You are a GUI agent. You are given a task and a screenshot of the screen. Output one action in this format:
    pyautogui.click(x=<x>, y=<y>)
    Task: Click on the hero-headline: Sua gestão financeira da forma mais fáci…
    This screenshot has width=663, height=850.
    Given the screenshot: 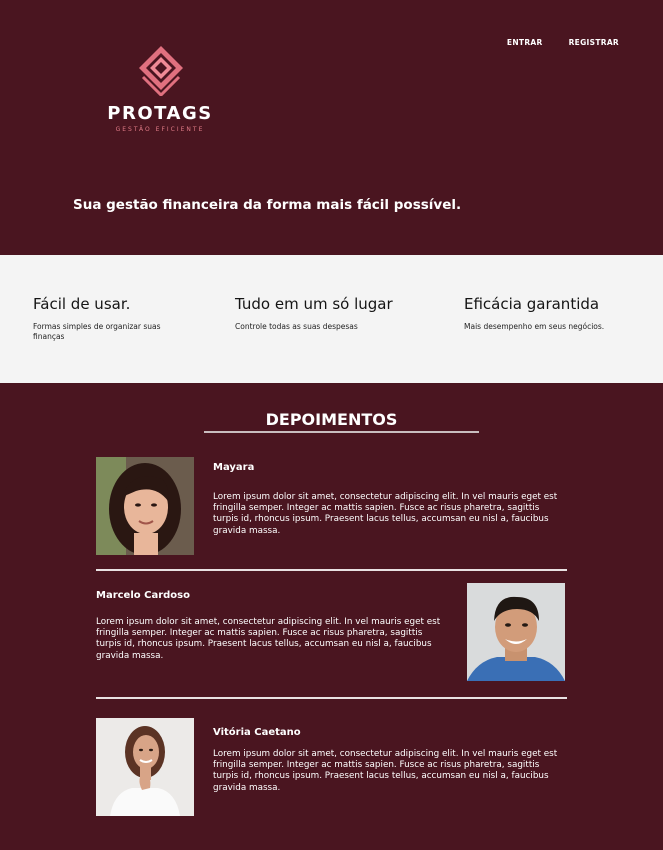 What is the action you would take?
    pyautogui.click(x=267, y=205)
    